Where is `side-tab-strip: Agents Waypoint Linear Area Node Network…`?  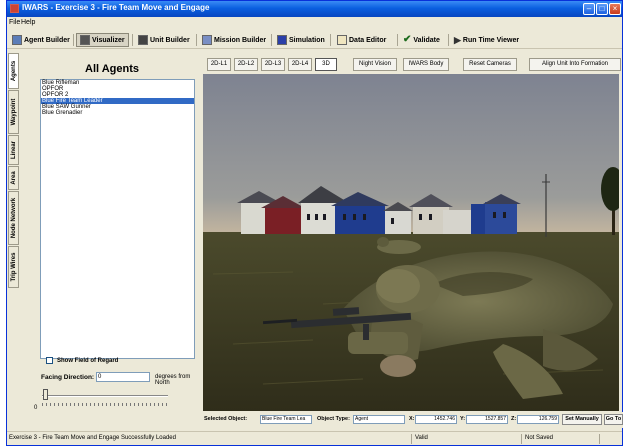 side-tab-strip: Agents Waypoint Linear Area Node Network… is located at coordinates (13, 240).